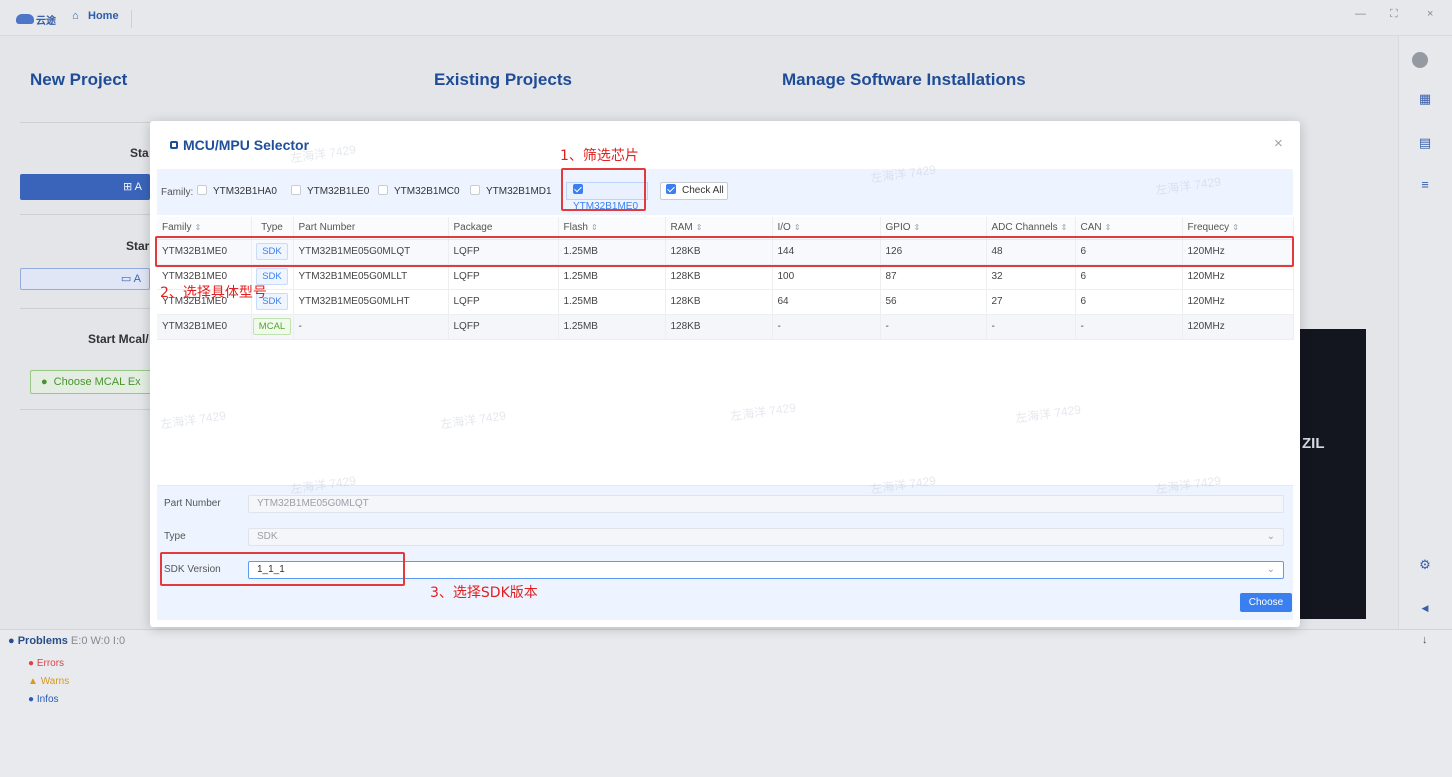  What do you see at coordinates (933, 277) in the screenshot?
I see `cell: 87` at bounding box center [933, 277].